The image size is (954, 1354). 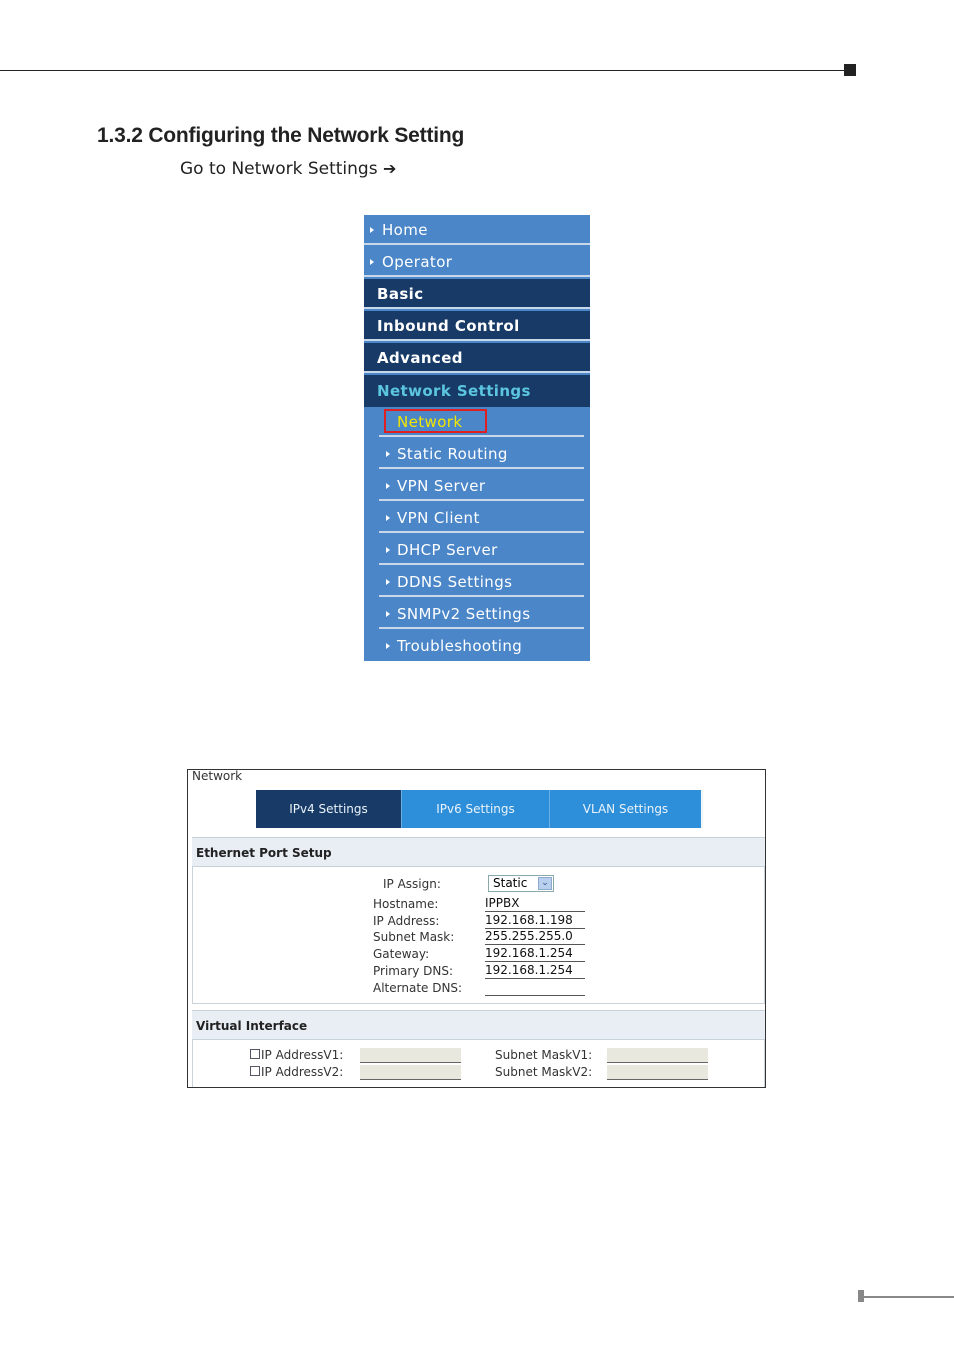 What do you see at coordinates (217, 776) in the screenshot?
I see `panel-title: Network` at bounding box center [217, 776].